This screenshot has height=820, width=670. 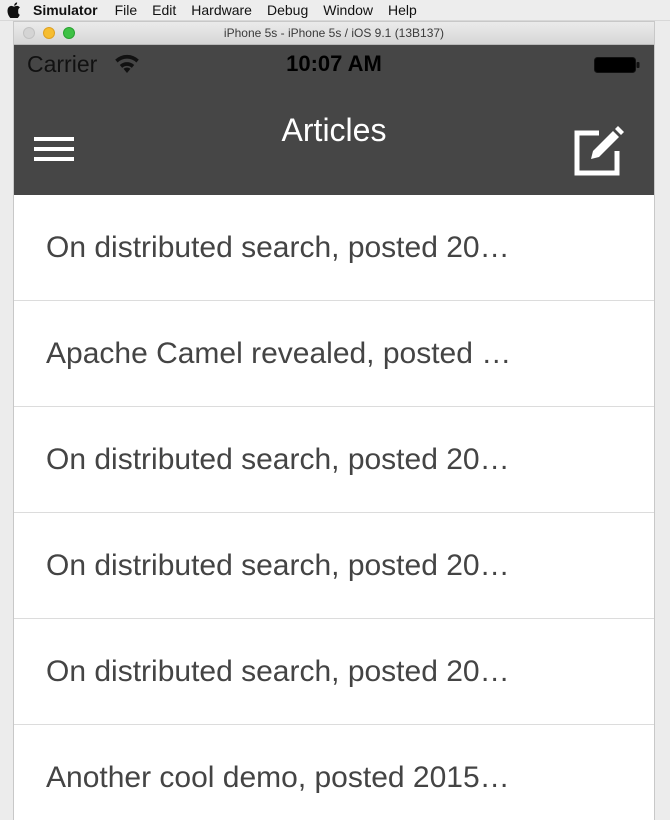 What do you see at coordinates (287, 10) in the screenshot?
I see `menu-debug: Debug` at bounding box center [287, 10].